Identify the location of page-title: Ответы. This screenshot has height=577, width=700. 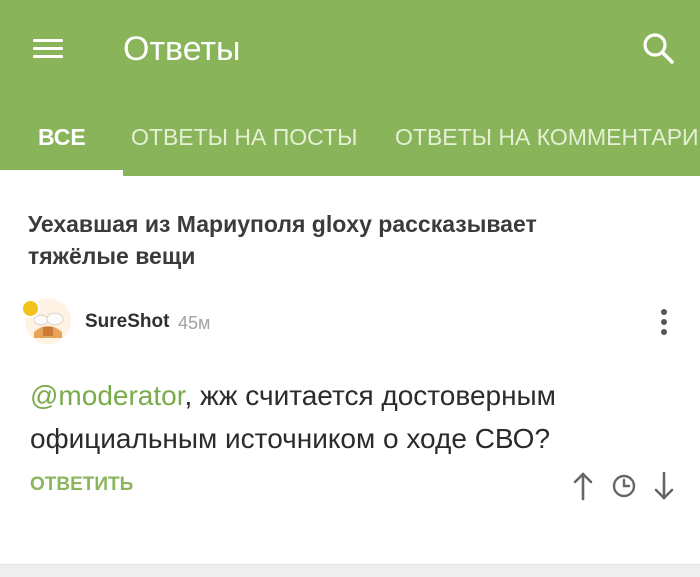
(182, 49).